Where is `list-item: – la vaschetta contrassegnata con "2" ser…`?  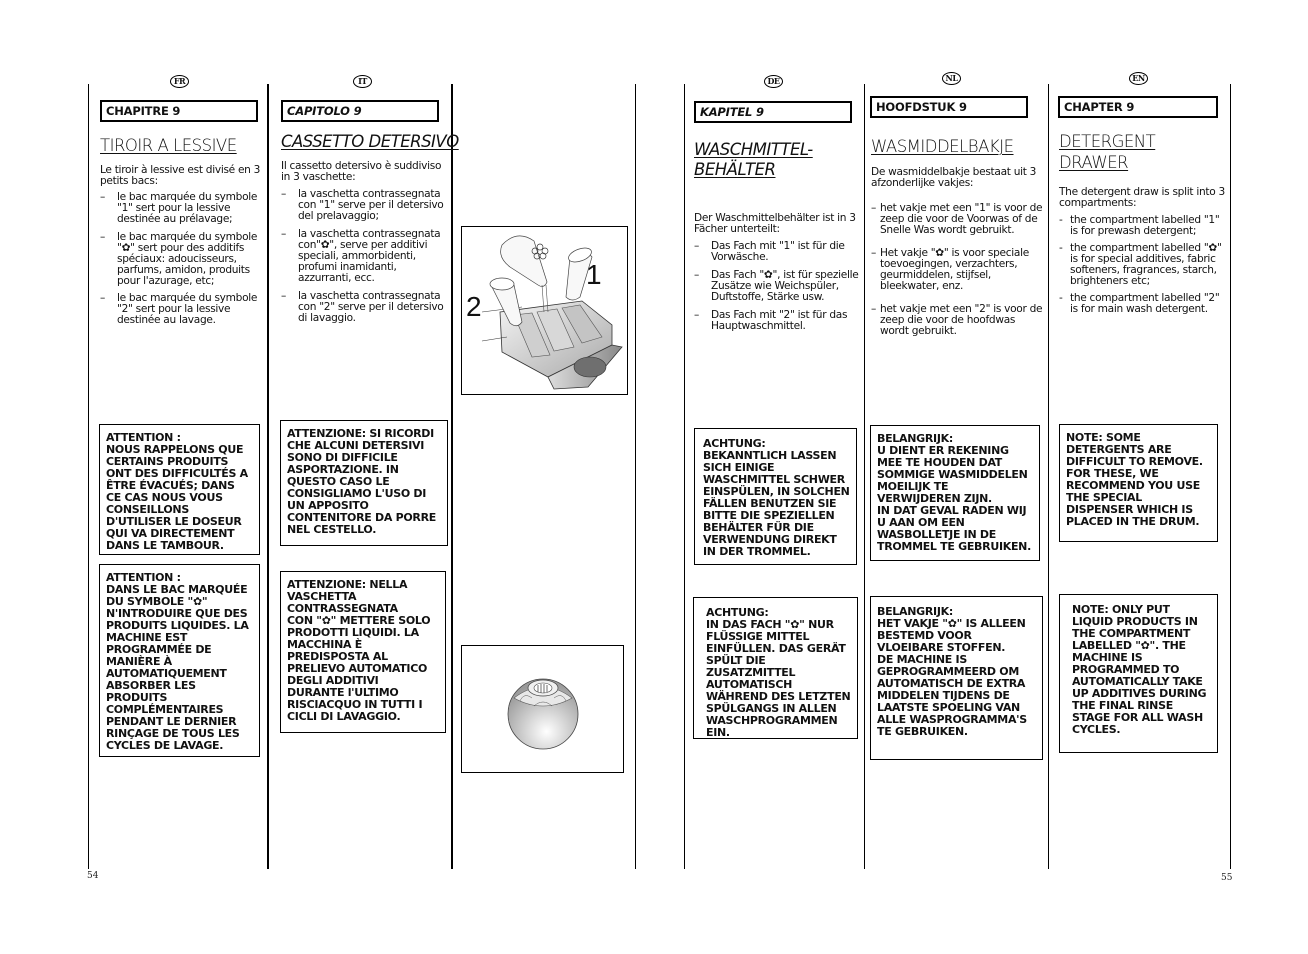
list-item: – la vaschetta contrassegnata con "2" ser… is located at coordinates (362, 307).